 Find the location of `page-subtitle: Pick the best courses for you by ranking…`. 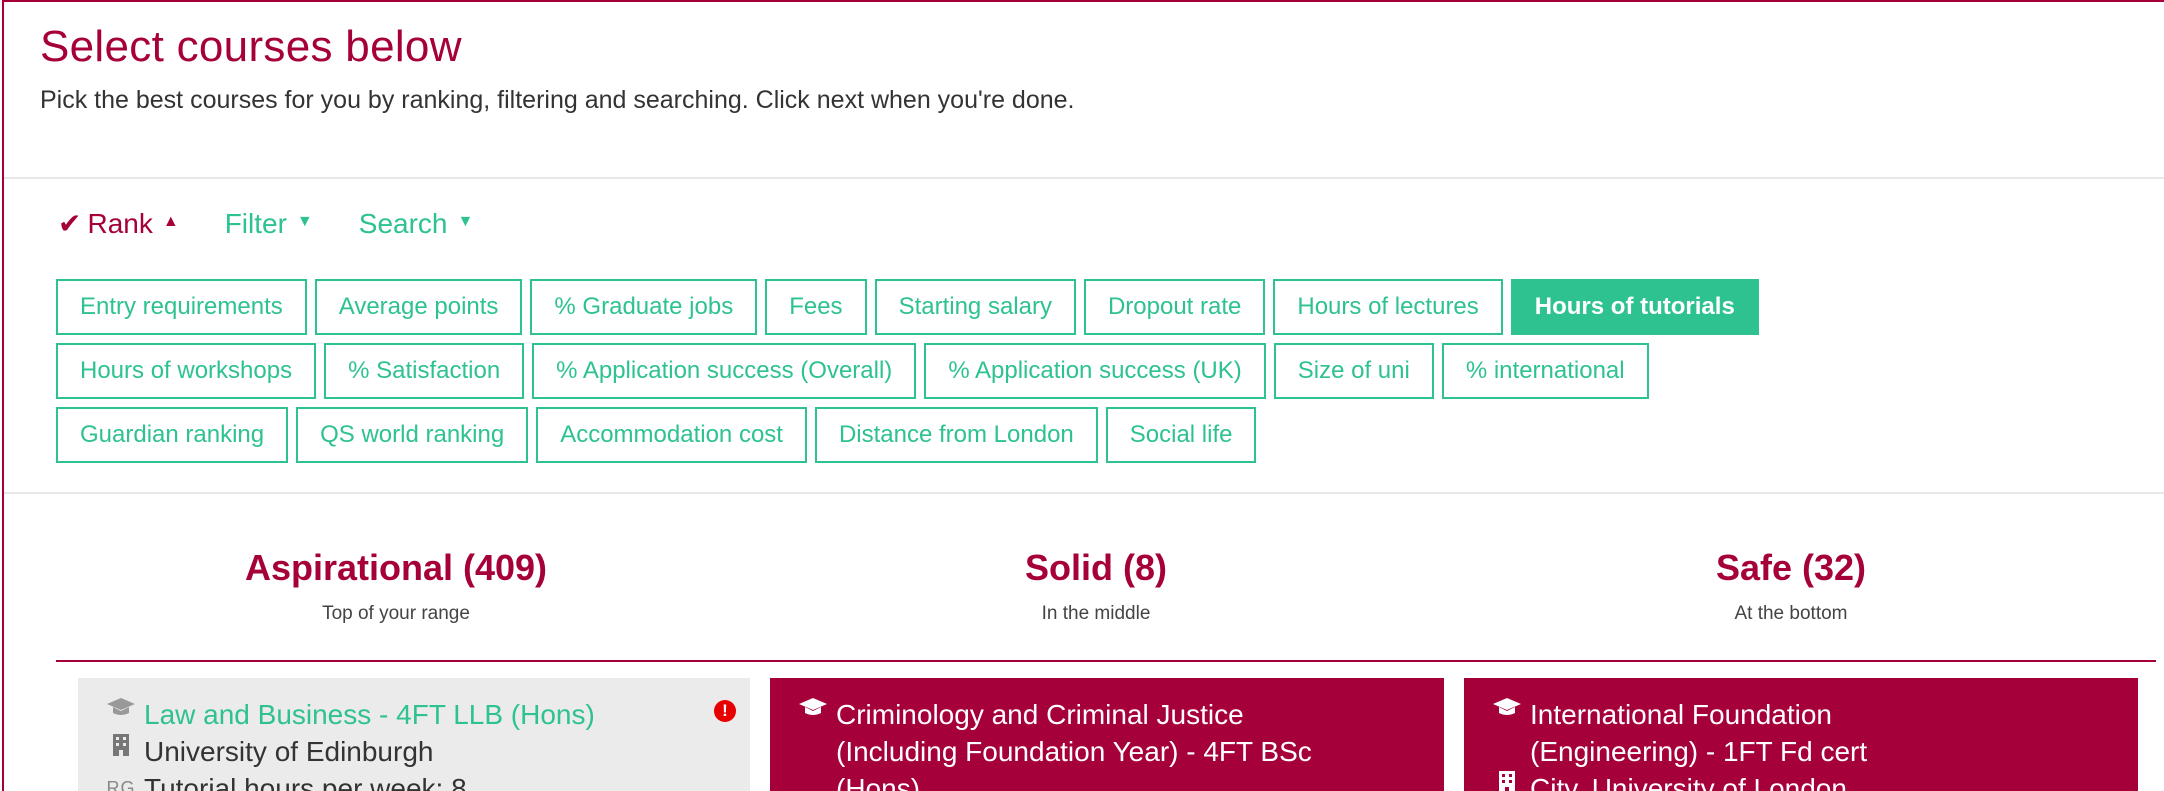

page-subtitle: Pick the best courses for you by ranking… is located at coordinates (557, 100).